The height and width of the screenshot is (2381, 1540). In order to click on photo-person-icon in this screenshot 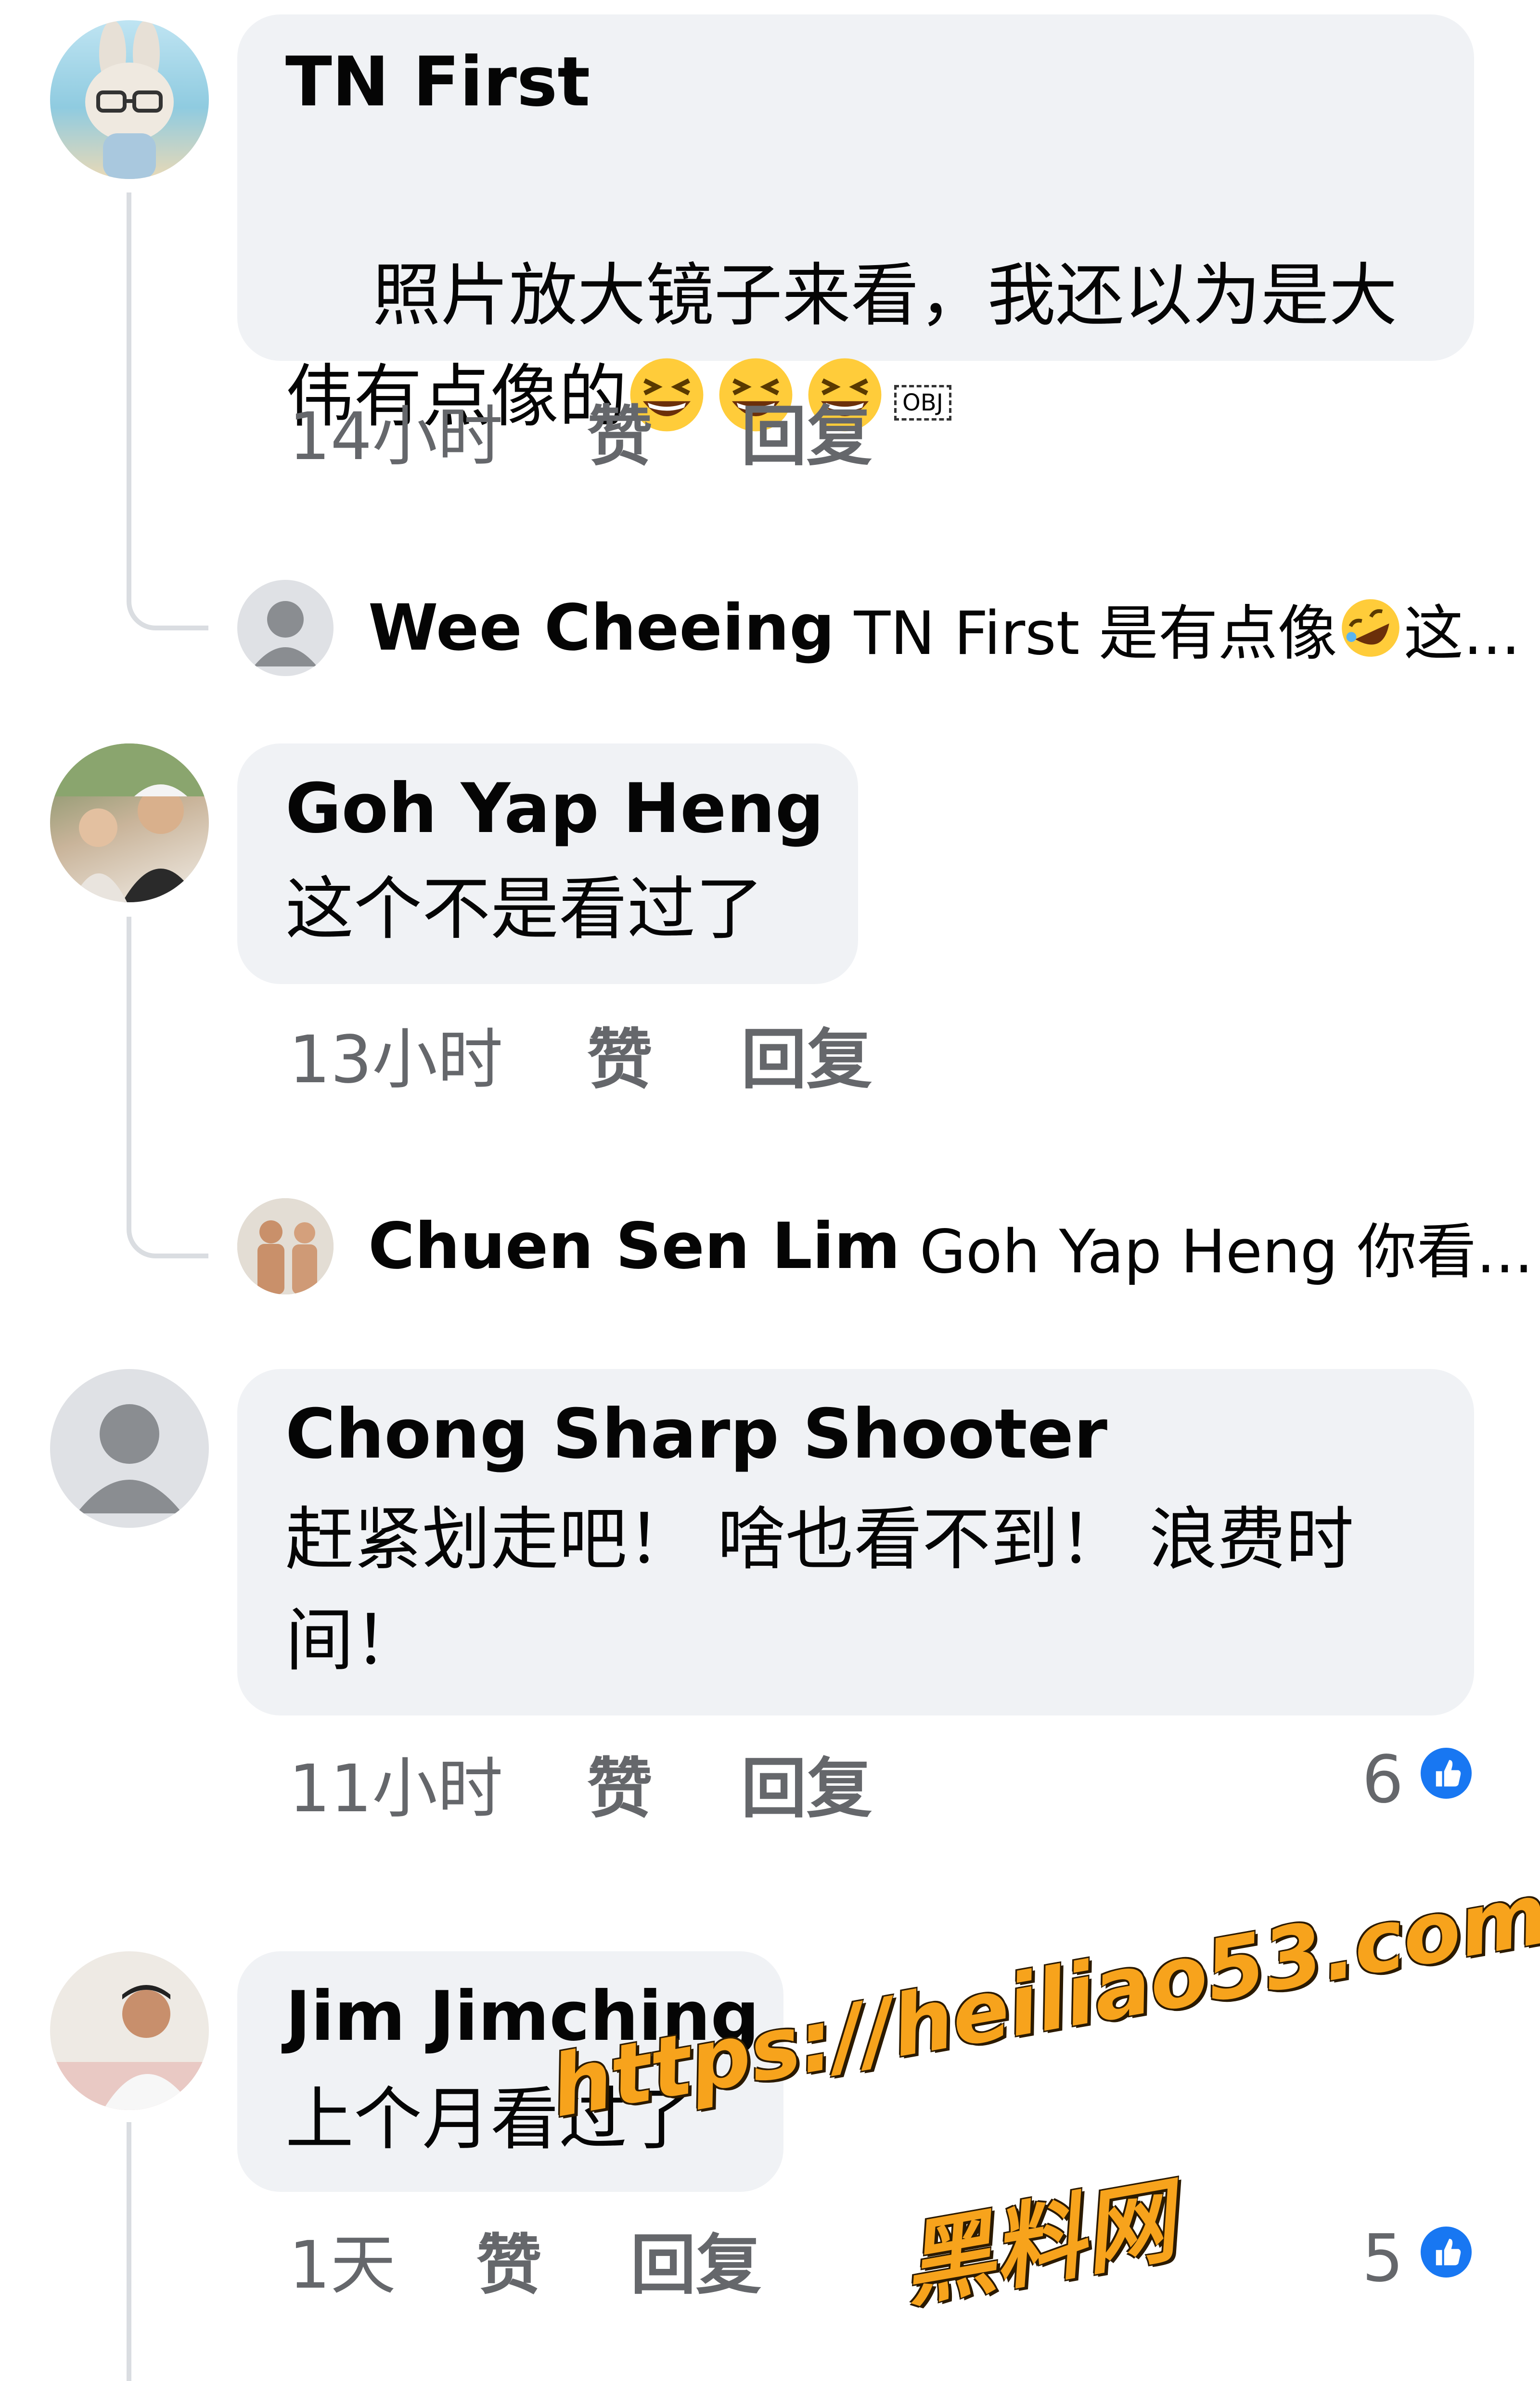, I will do `click(129, 2047)`.